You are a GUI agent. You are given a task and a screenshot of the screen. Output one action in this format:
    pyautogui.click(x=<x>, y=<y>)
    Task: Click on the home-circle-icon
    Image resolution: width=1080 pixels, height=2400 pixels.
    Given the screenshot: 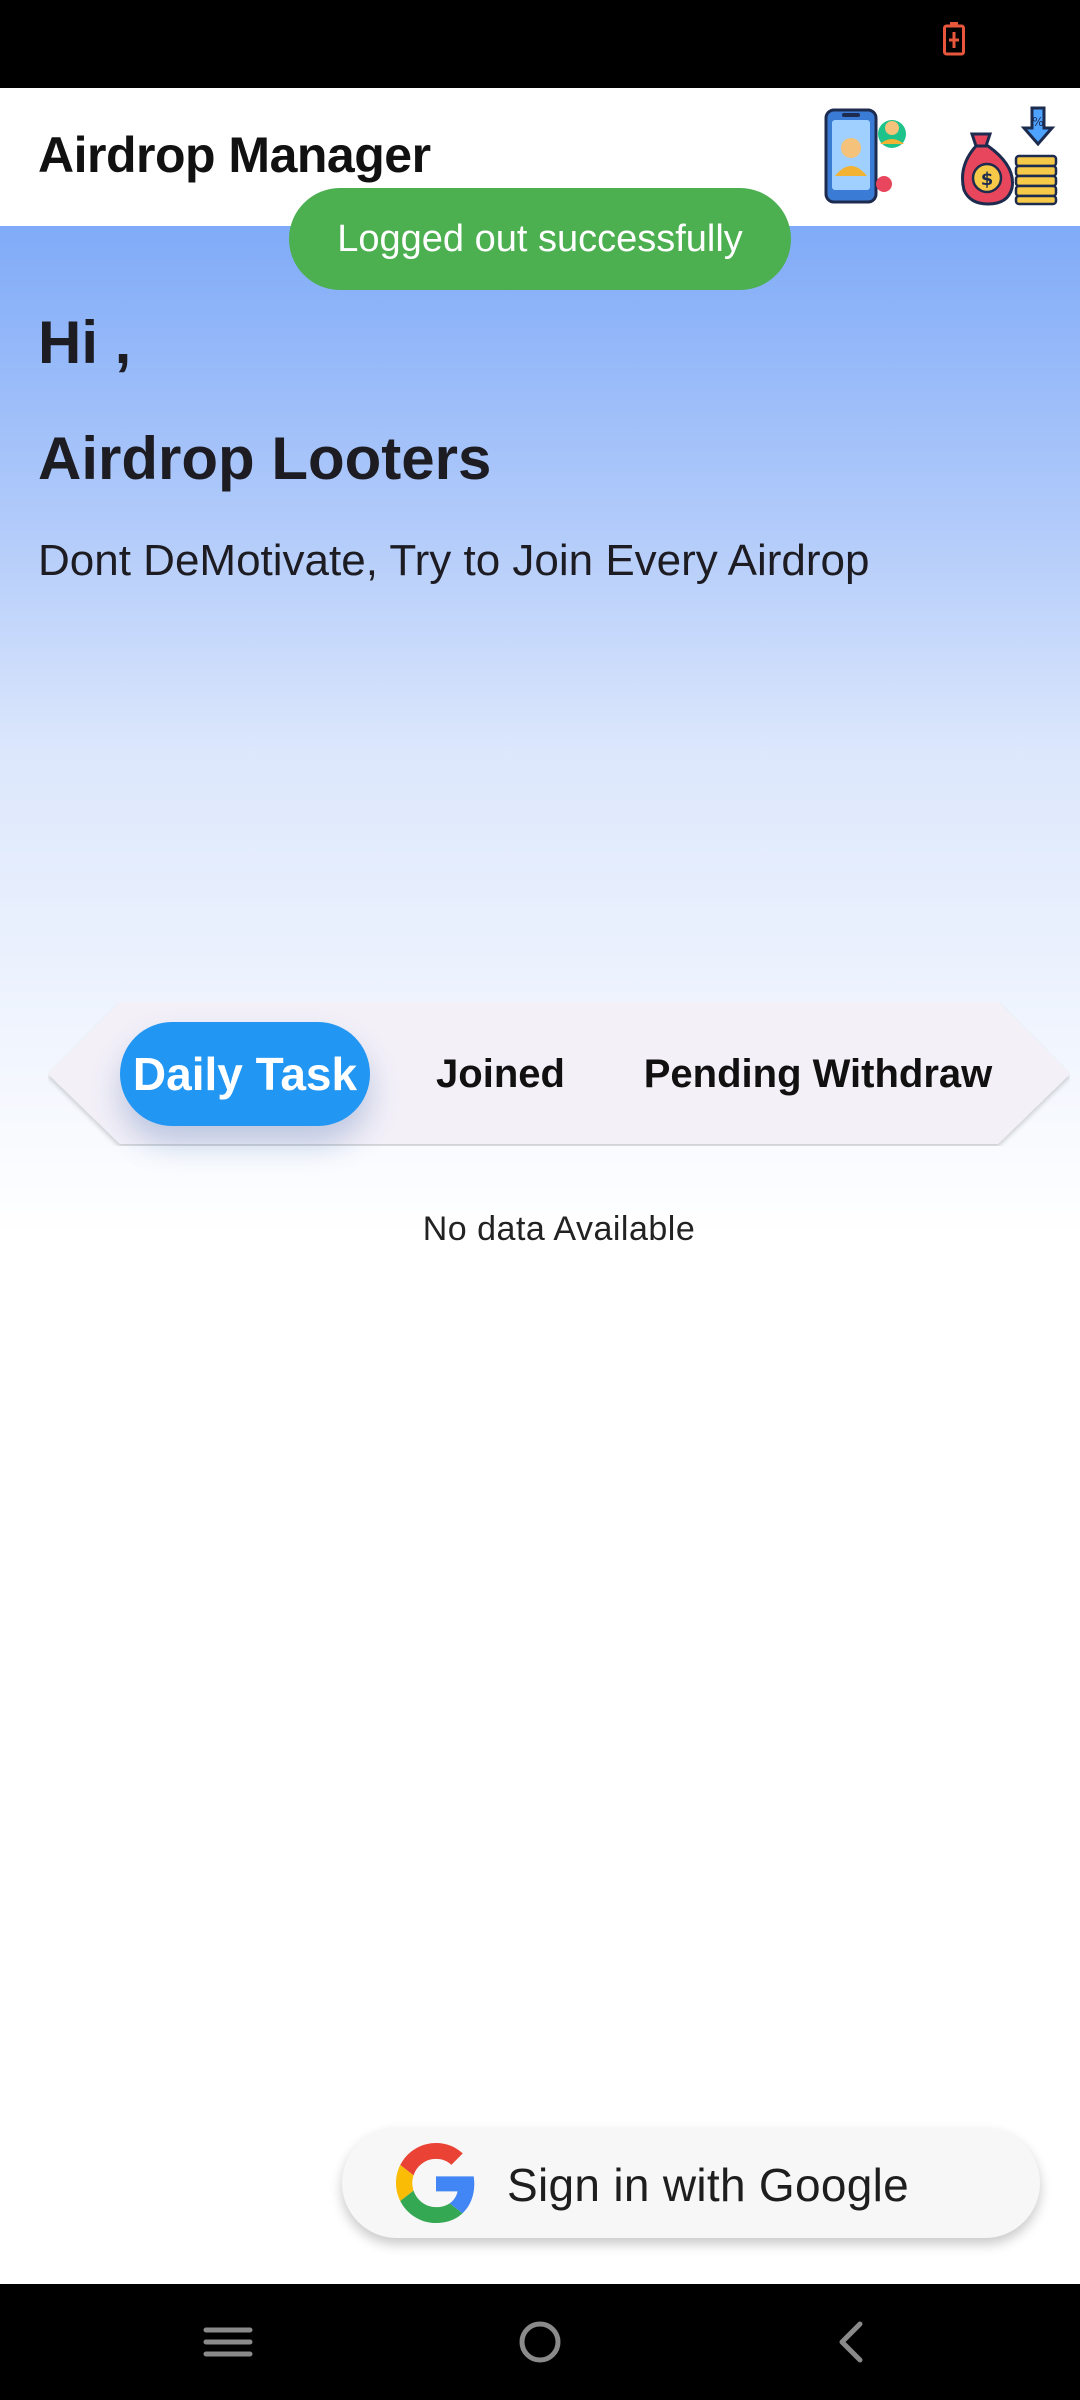 What is the action you would take?
    pyautogui.click(x=540, y=2342)
    